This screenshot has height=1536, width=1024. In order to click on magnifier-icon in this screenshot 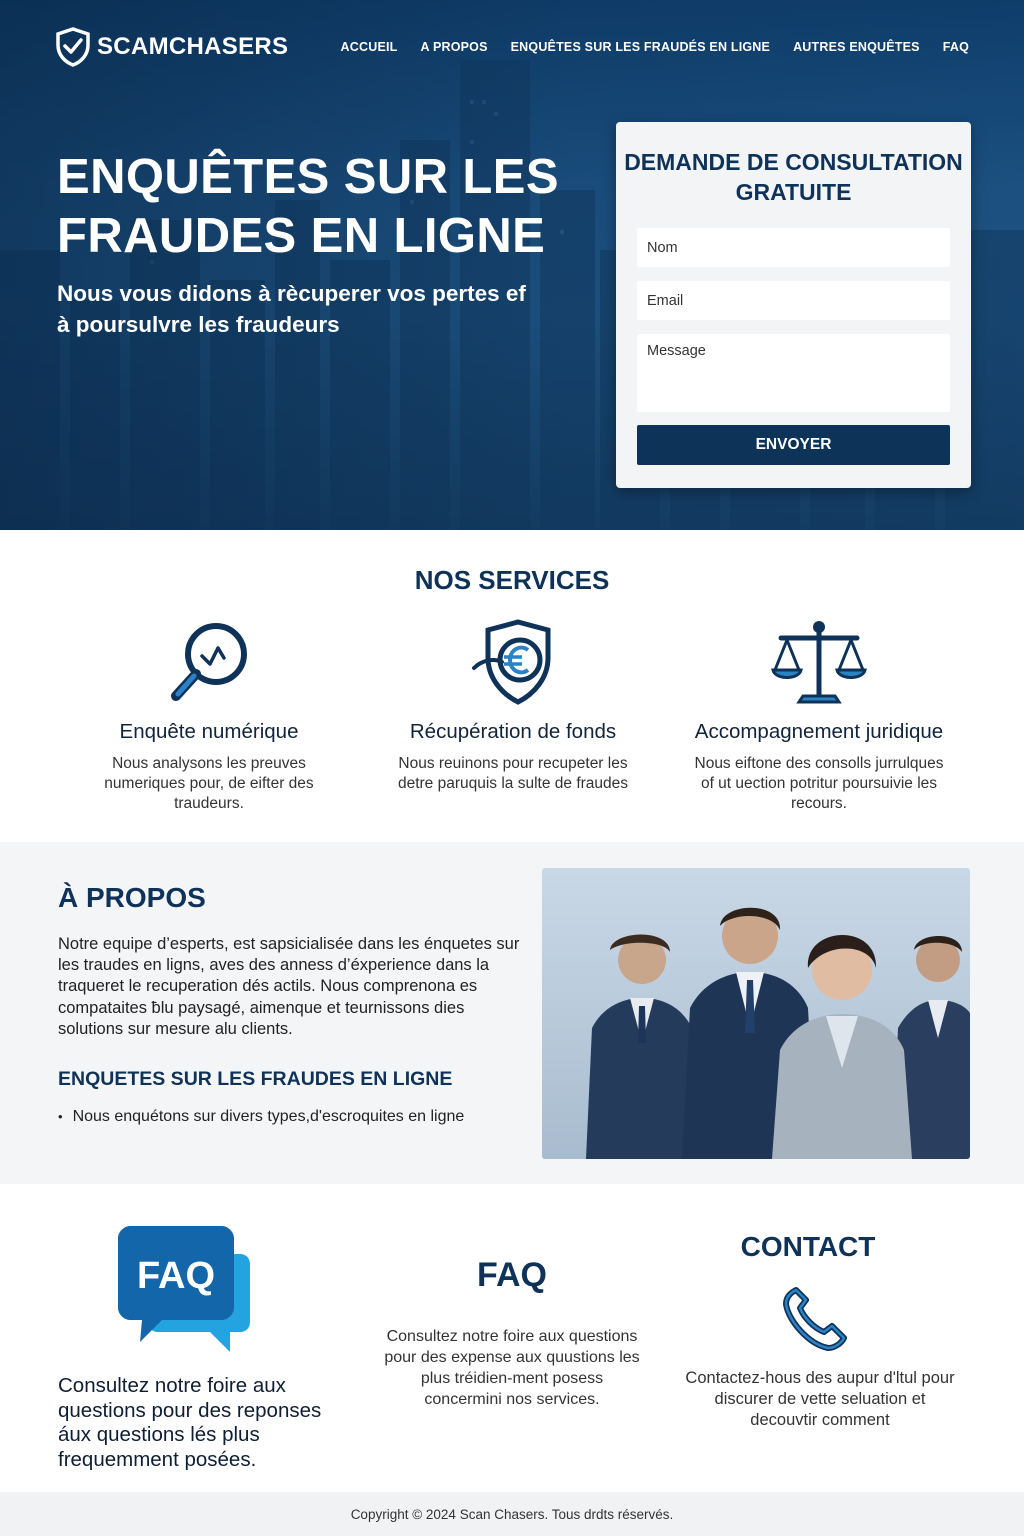, I will do `click(209, 662)`.